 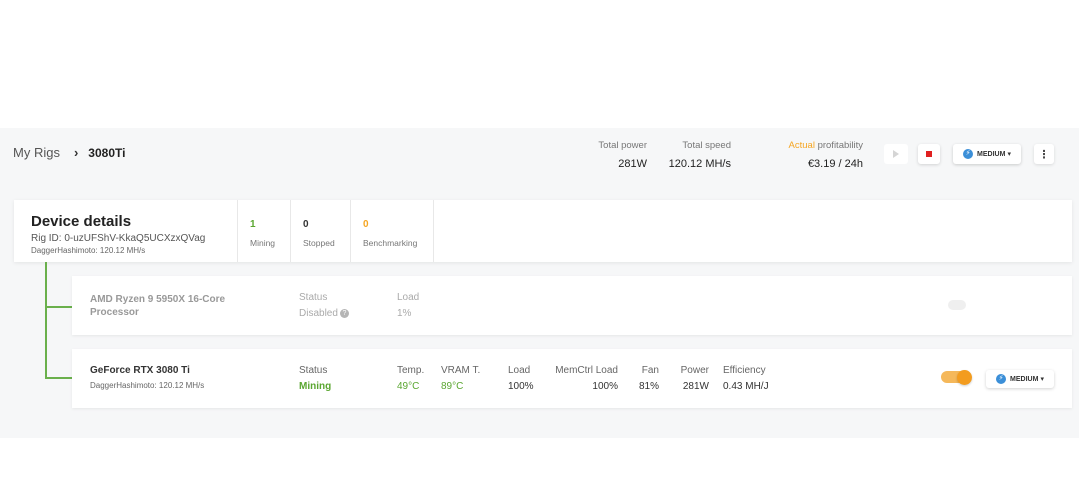 What do you see at coordinates (263, 231) in the screenshot?
I see `mining-count-cell: 1 Mining` at bounding box center [263, 231].